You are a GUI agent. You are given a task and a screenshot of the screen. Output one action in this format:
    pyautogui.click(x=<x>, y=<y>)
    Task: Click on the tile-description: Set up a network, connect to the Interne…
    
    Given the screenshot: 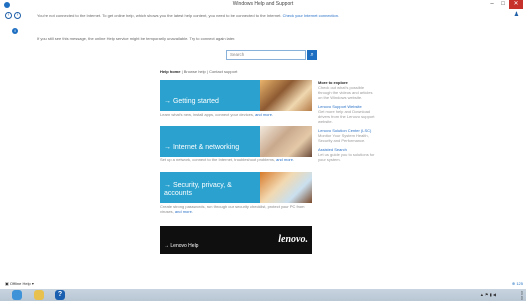 What is the action you would take?
    pyautogui.click(x=238, y=159)
    